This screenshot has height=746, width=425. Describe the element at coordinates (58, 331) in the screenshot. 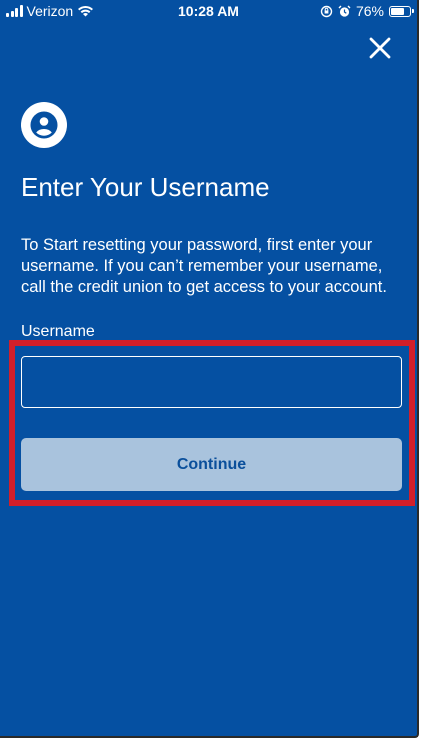

I see `username-label: Username` at that location.